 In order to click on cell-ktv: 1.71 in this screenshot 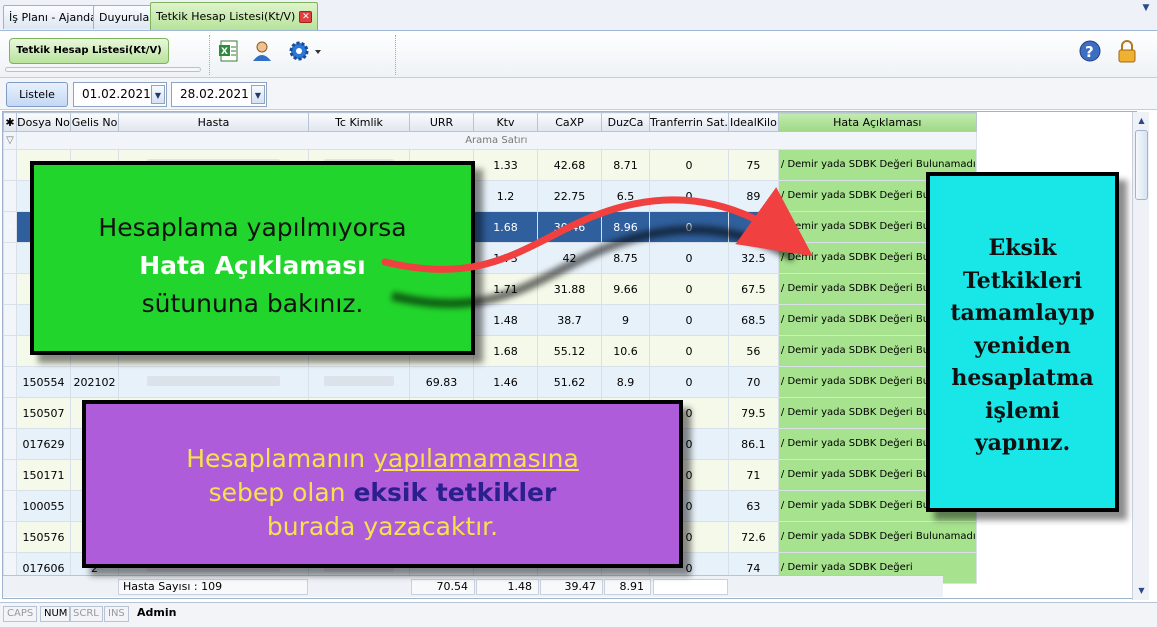, I will do `click(505, 289)`.